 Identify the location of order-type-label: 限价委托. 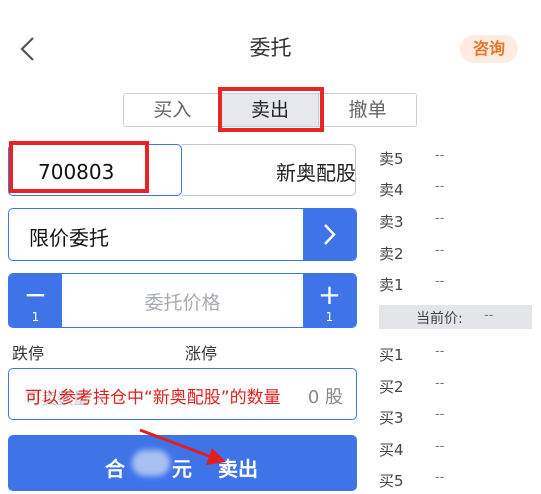
(69, 238).